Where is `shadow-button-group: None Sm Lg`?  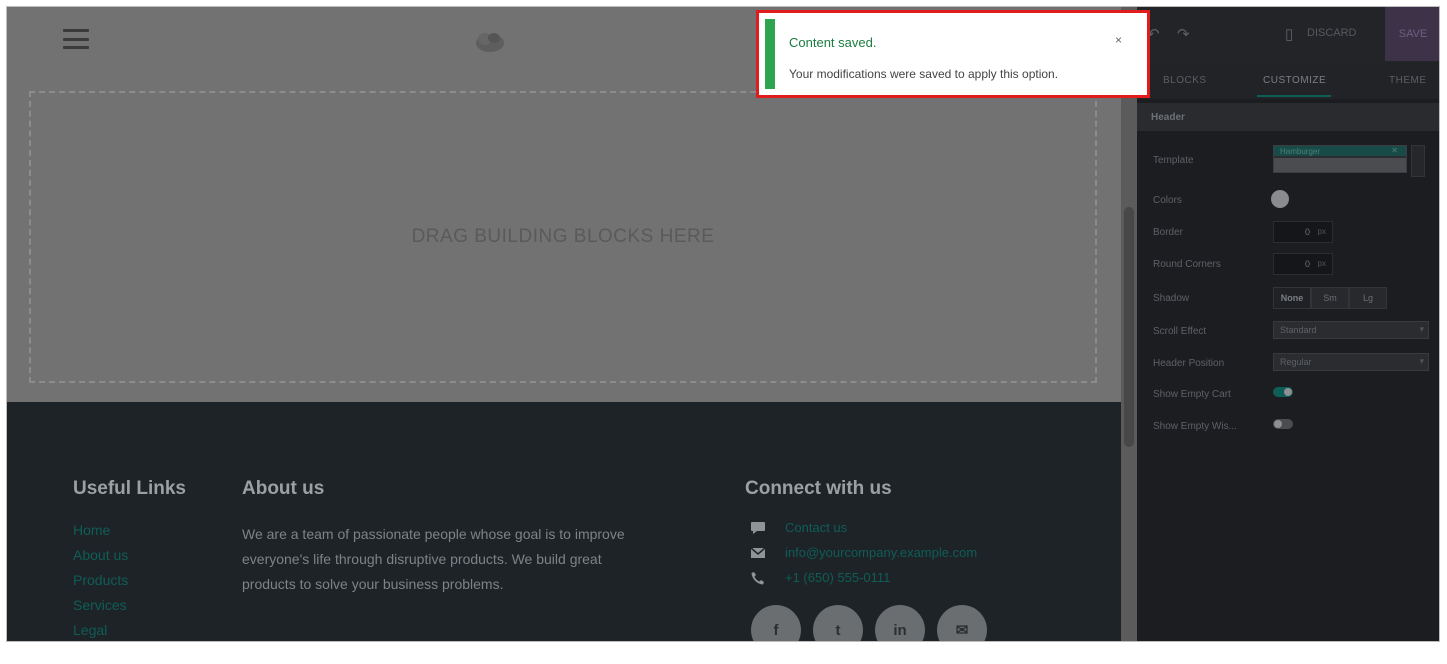 shadow-button-group: None Sm Lg is located at coordinates (1330, 298).